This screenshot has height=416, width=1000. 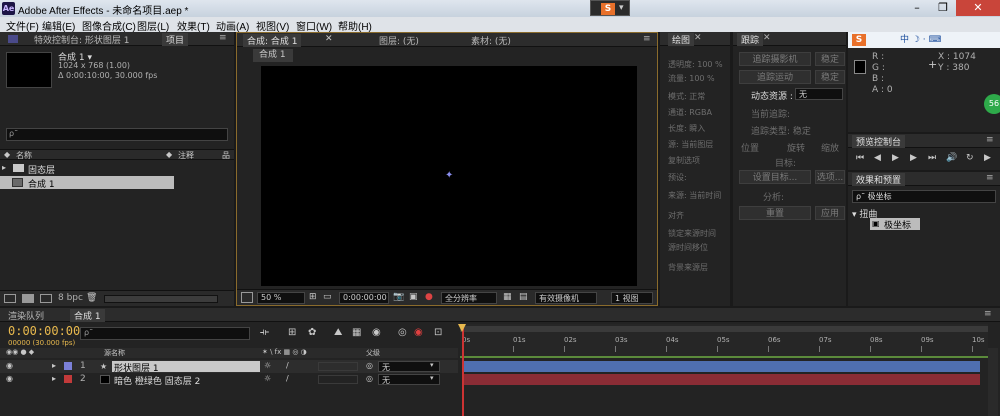 I want to click on motion-source-select: 无, so click(x=819, y=94).